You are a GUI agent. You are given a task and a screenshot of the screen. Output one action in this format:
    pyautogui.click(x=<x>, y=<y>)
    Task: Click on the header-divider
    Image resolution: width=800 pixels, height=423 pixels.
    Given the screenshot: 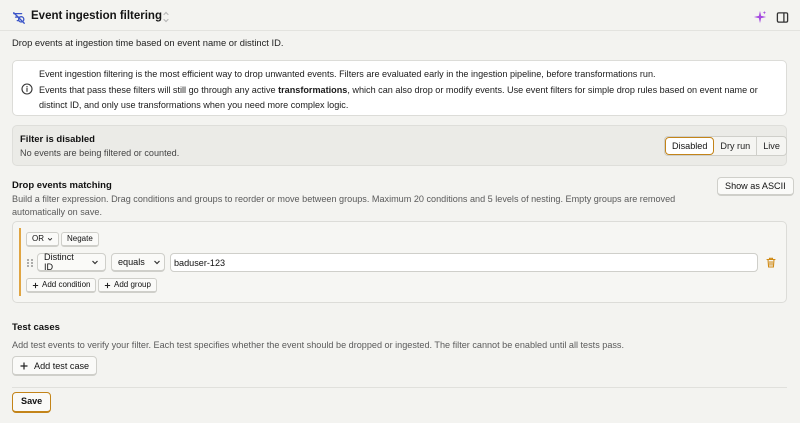 What is the action you would take?
    pyautogui.click(x=400, y=30)
    